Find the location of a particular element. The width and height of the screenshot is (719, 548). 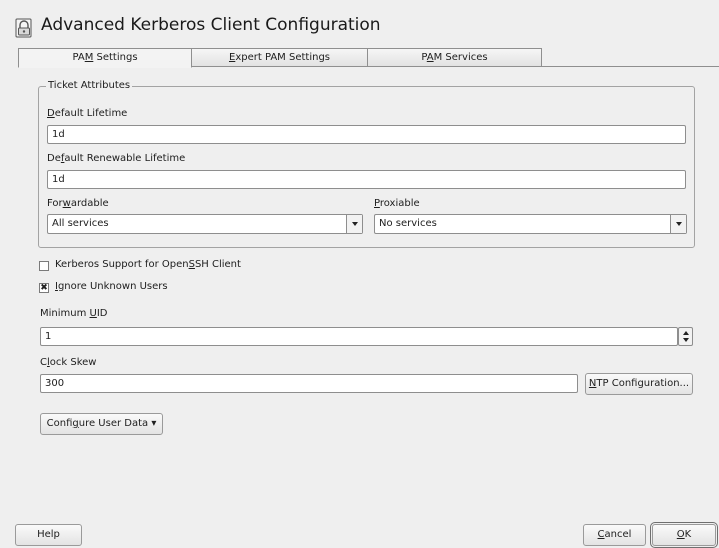

minimum-uid-input: 1 is located at coordinates (359, 336).